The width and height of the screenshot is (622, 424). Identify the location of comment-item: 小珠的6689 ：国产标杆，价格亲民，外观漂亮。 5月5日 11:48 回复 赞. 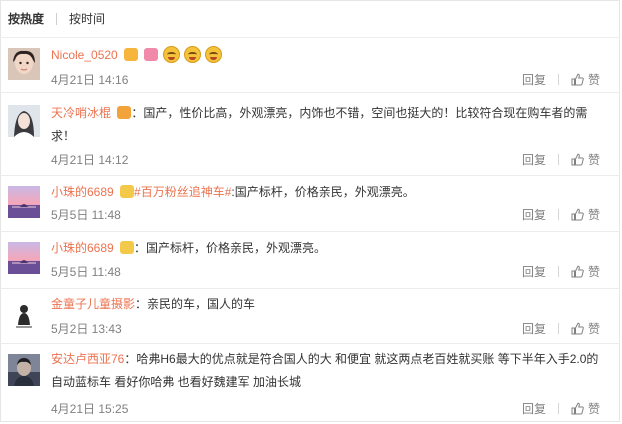
(310, 260).